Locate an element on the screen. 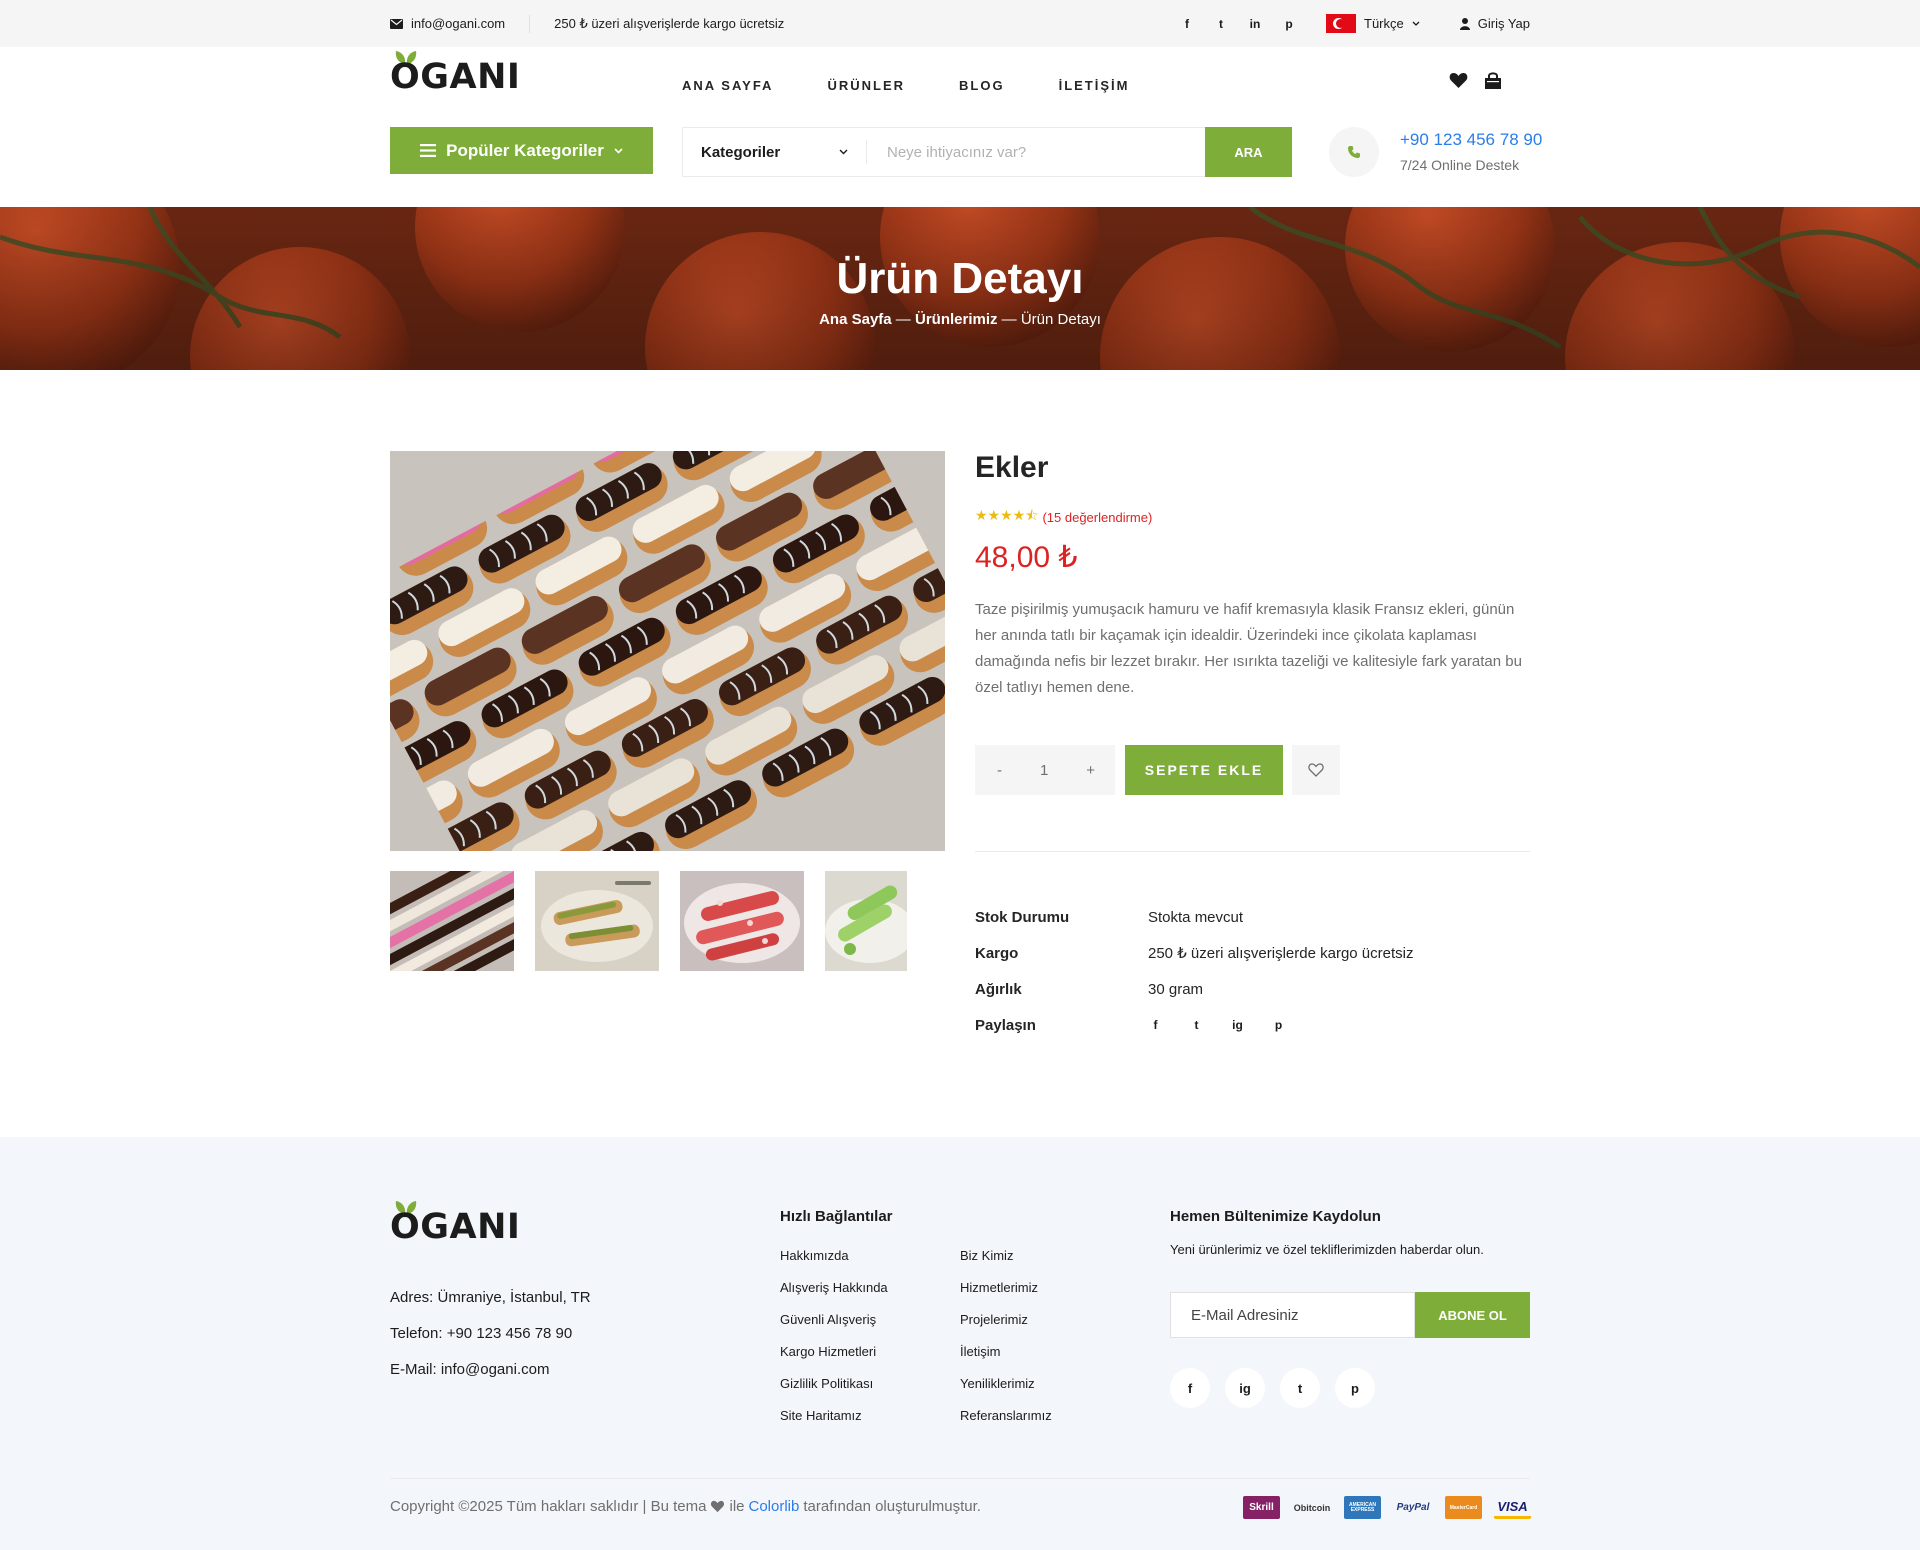  quantity-decrease-button: - is located at coordinates (999, 770).